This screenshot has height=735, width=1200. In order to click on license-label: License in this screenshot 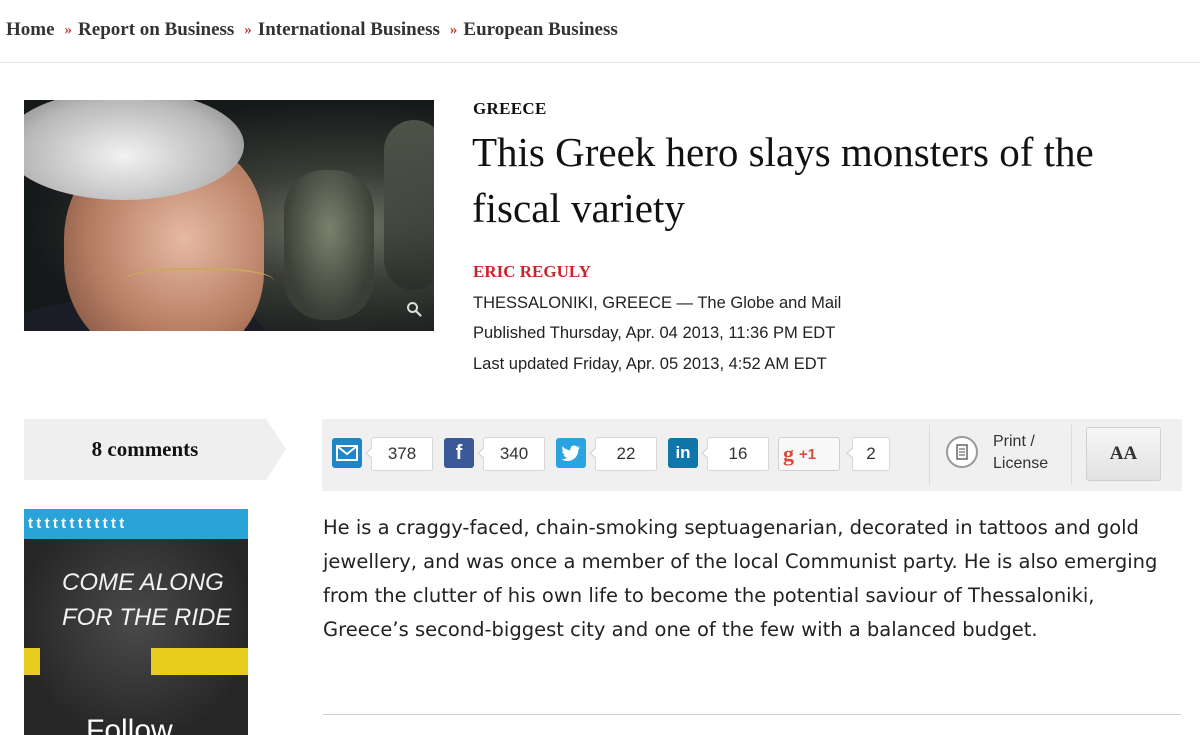, I will do `click(1021, 463)`.